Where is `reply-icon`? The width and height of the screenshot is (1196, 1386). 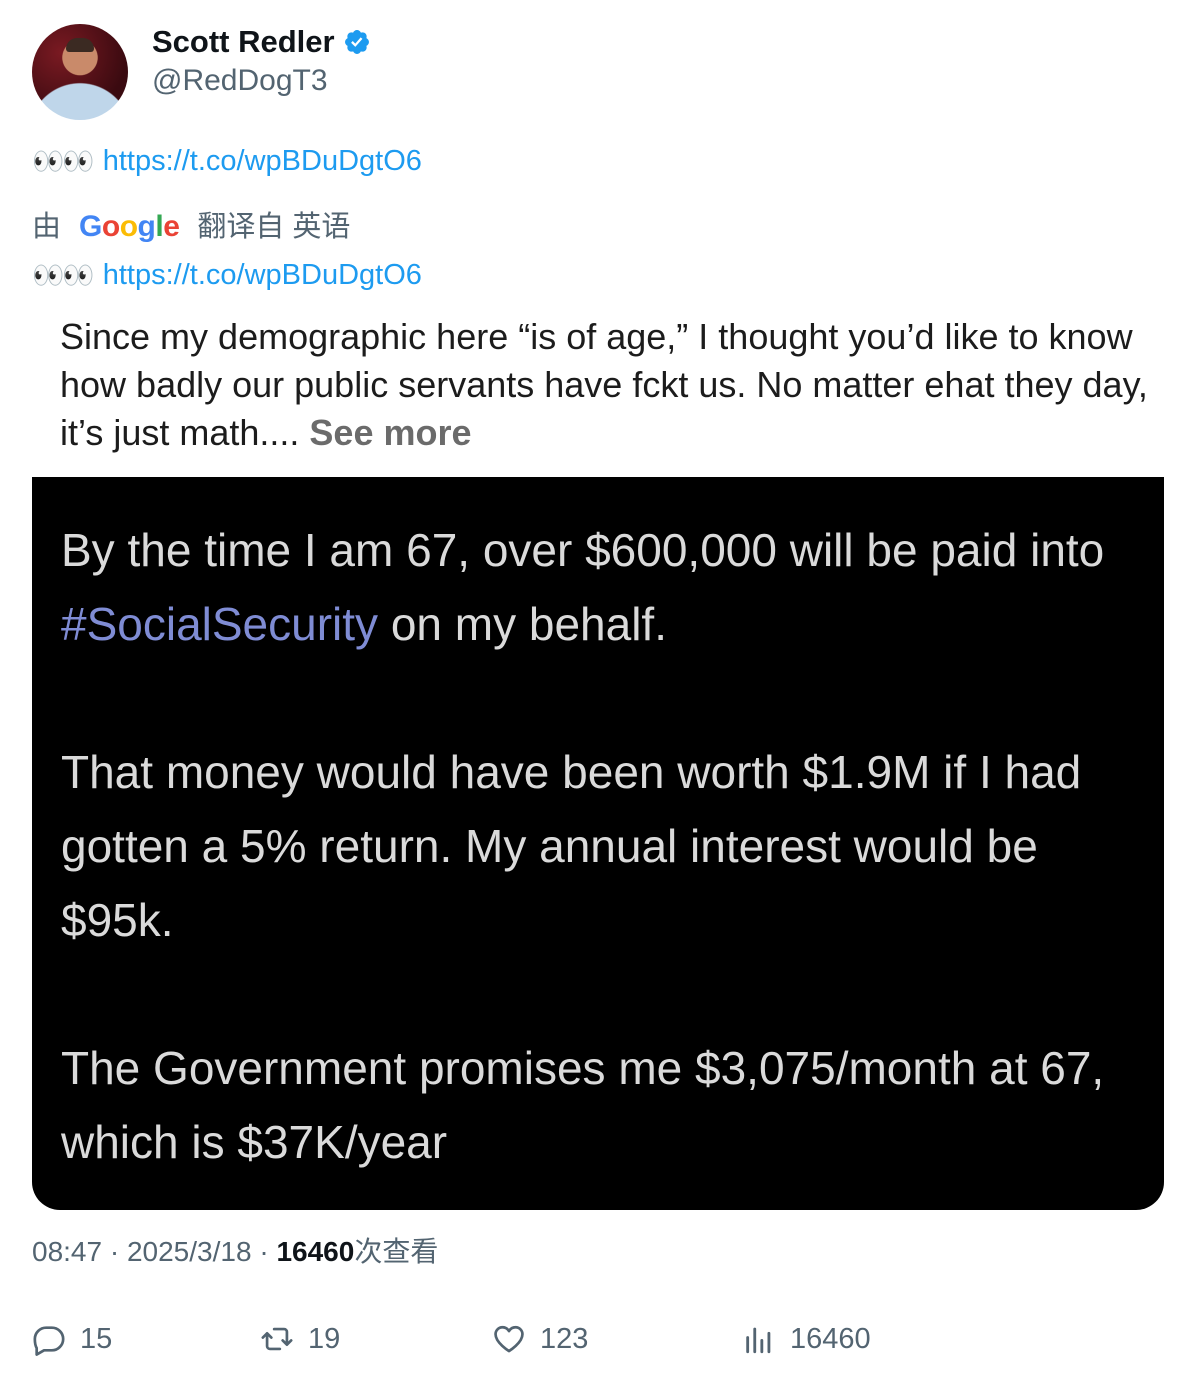 reply-icon is located at coordinates (49, 1341).